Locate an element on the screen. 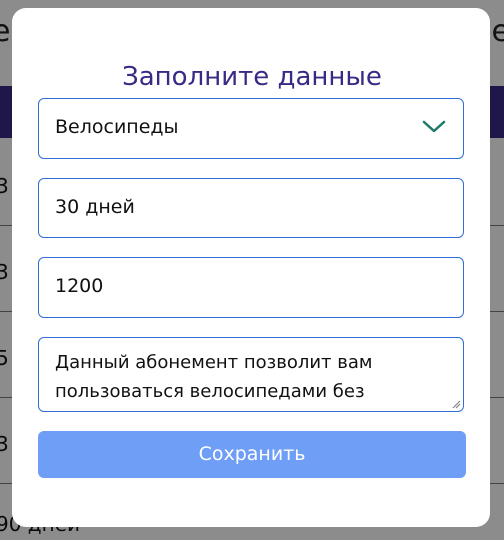  resize-grip-icon is located at coordinates (456, 404).